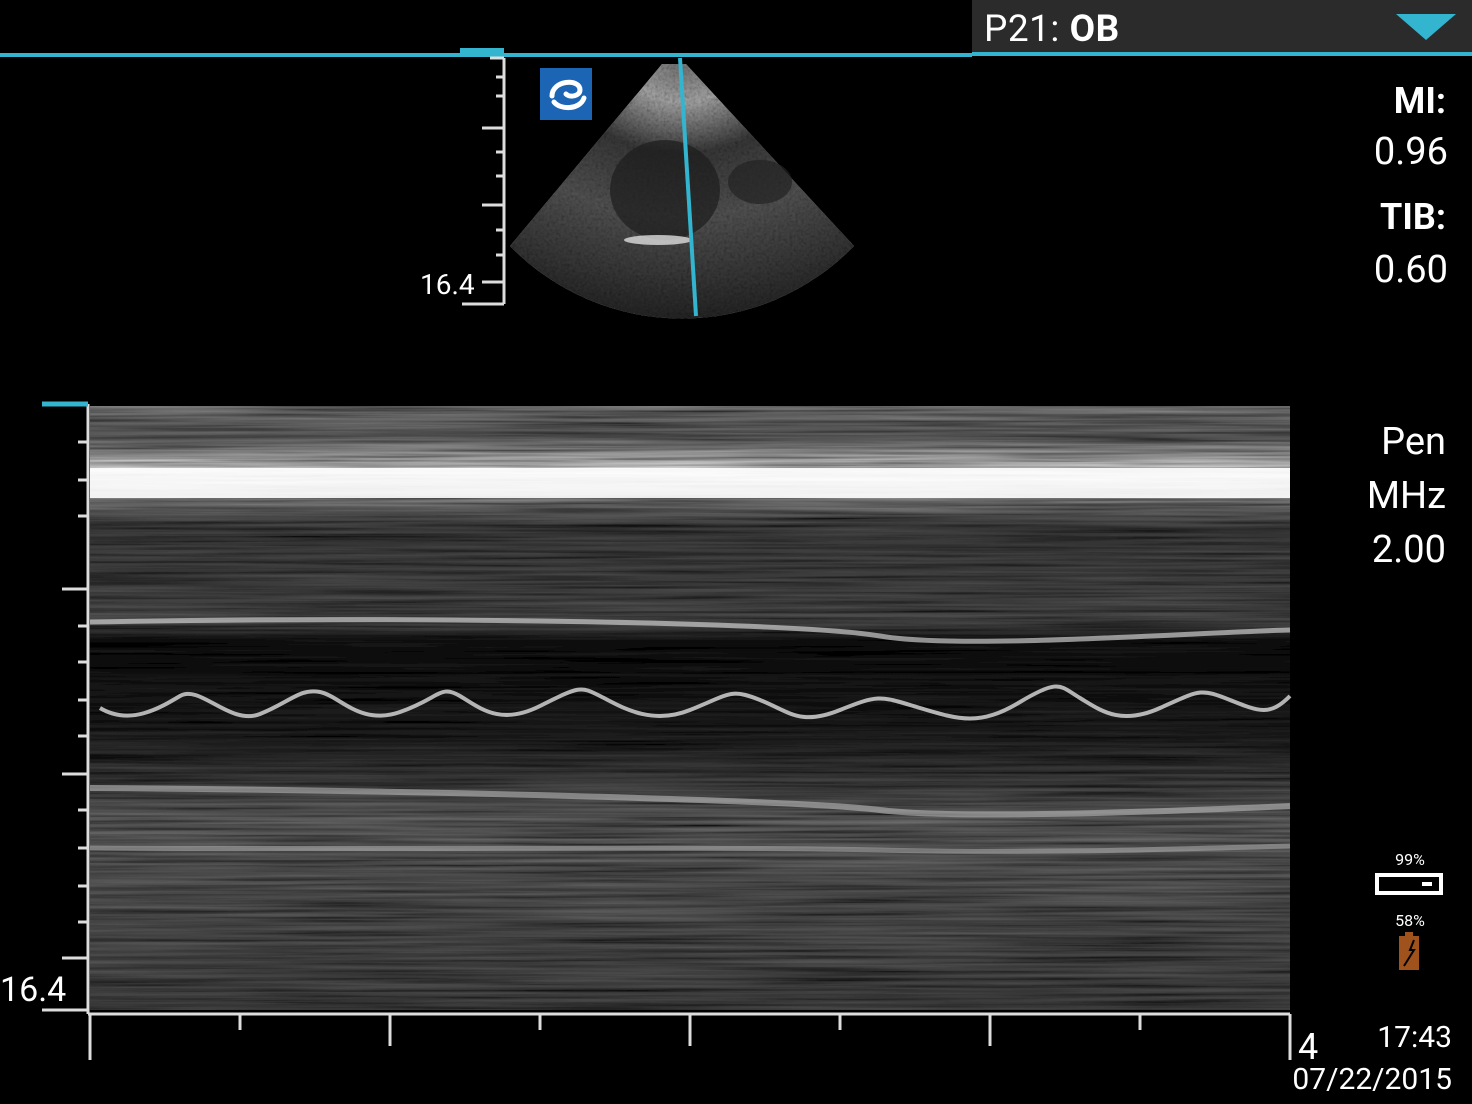  What do you see at coordinates (1409, 951) in the screenshot?
I see `battery-icon` at bounding box center [1409, 951].